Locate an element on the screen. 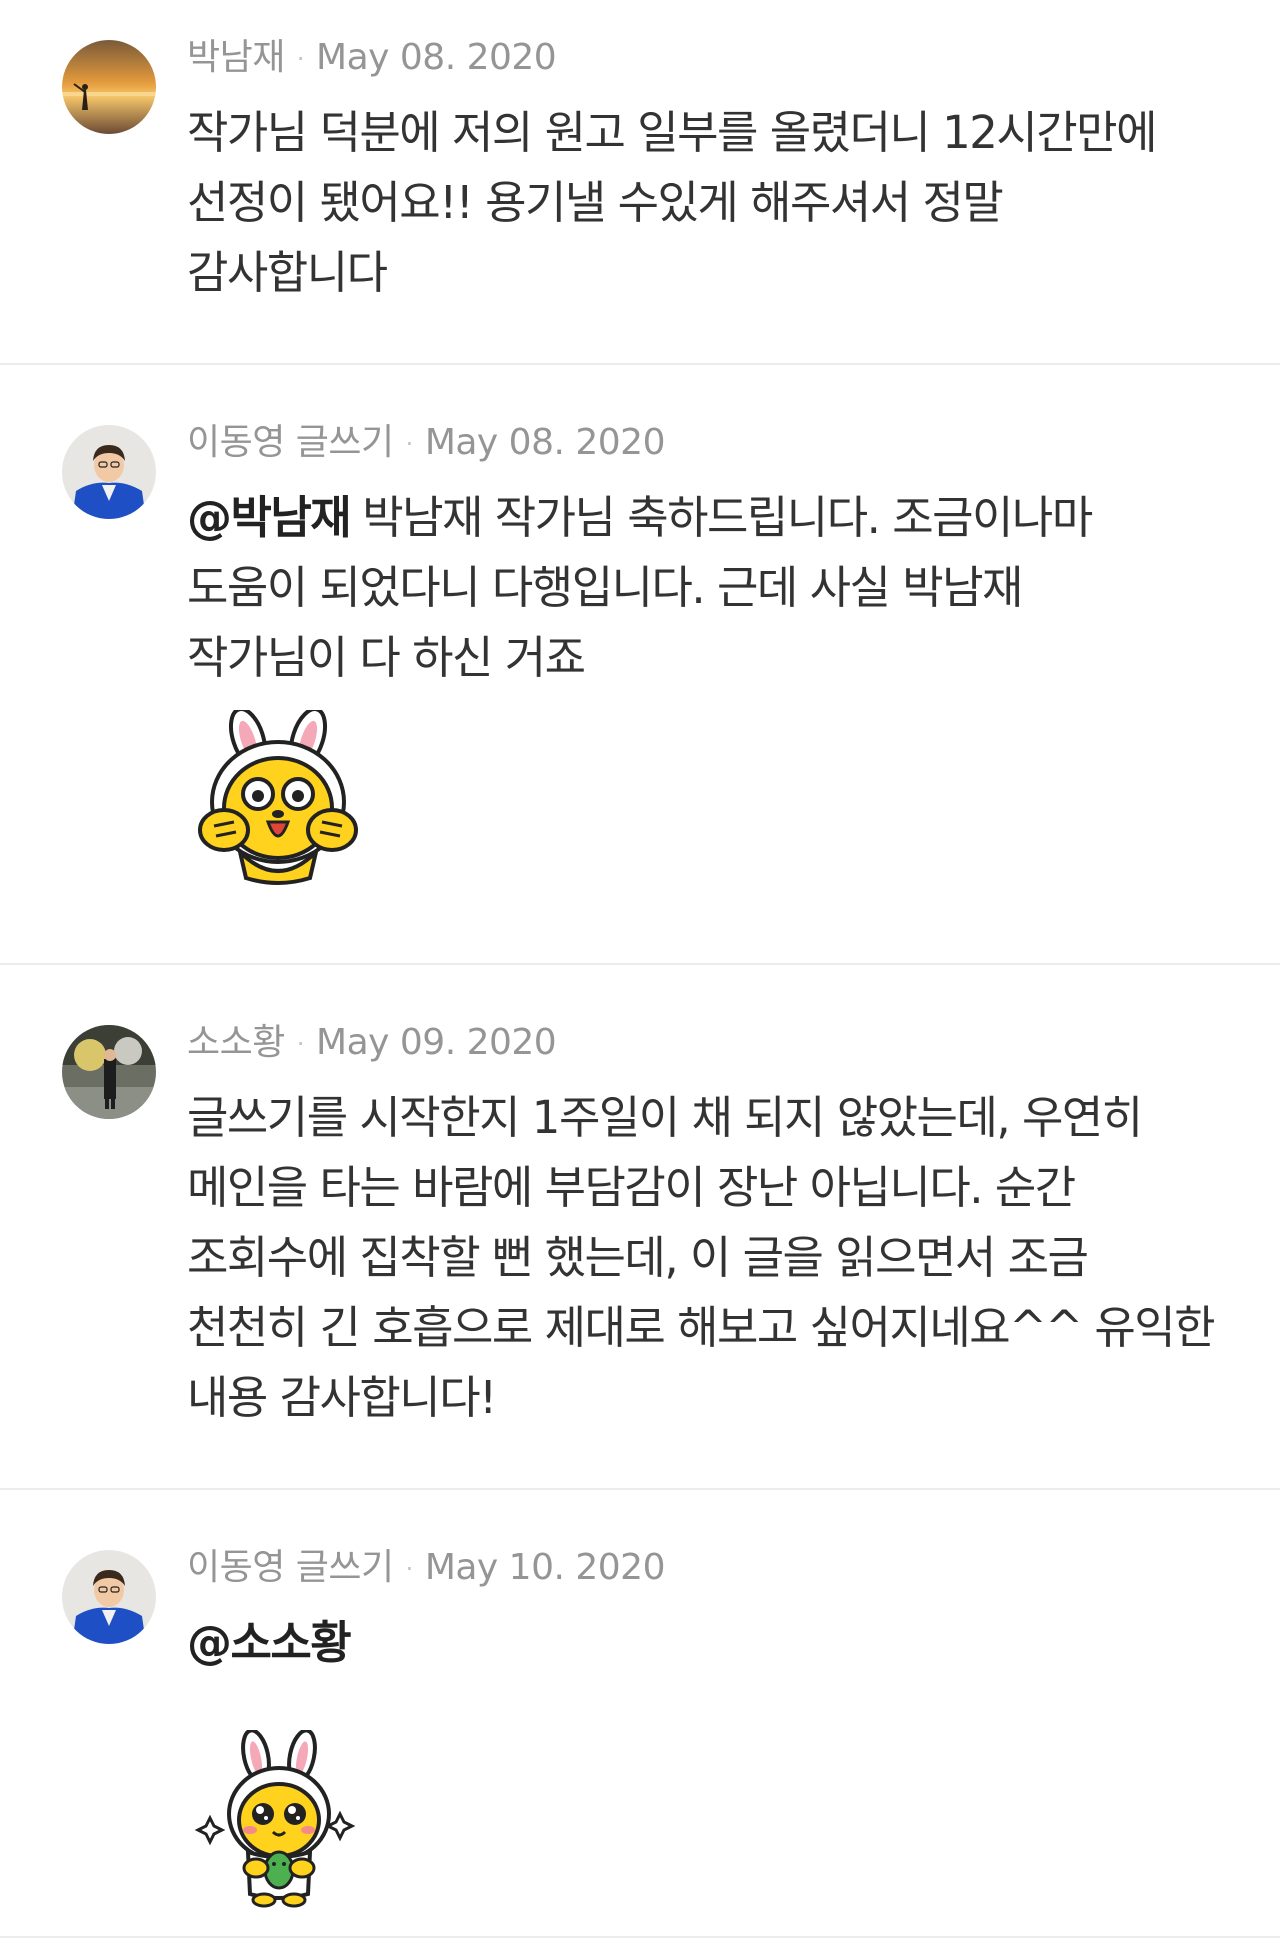 The width and height of the screenshot is (1280, 1938). comment-date: May 09. 2020 is located at coordinates (436, 1042).